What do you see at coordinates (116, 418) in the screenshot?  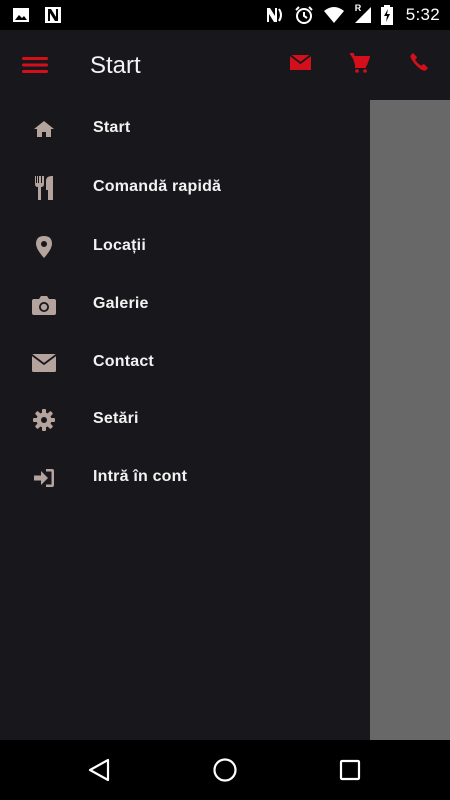 I see `drawer-item-label: Setări` at bounding box center [116, 418].